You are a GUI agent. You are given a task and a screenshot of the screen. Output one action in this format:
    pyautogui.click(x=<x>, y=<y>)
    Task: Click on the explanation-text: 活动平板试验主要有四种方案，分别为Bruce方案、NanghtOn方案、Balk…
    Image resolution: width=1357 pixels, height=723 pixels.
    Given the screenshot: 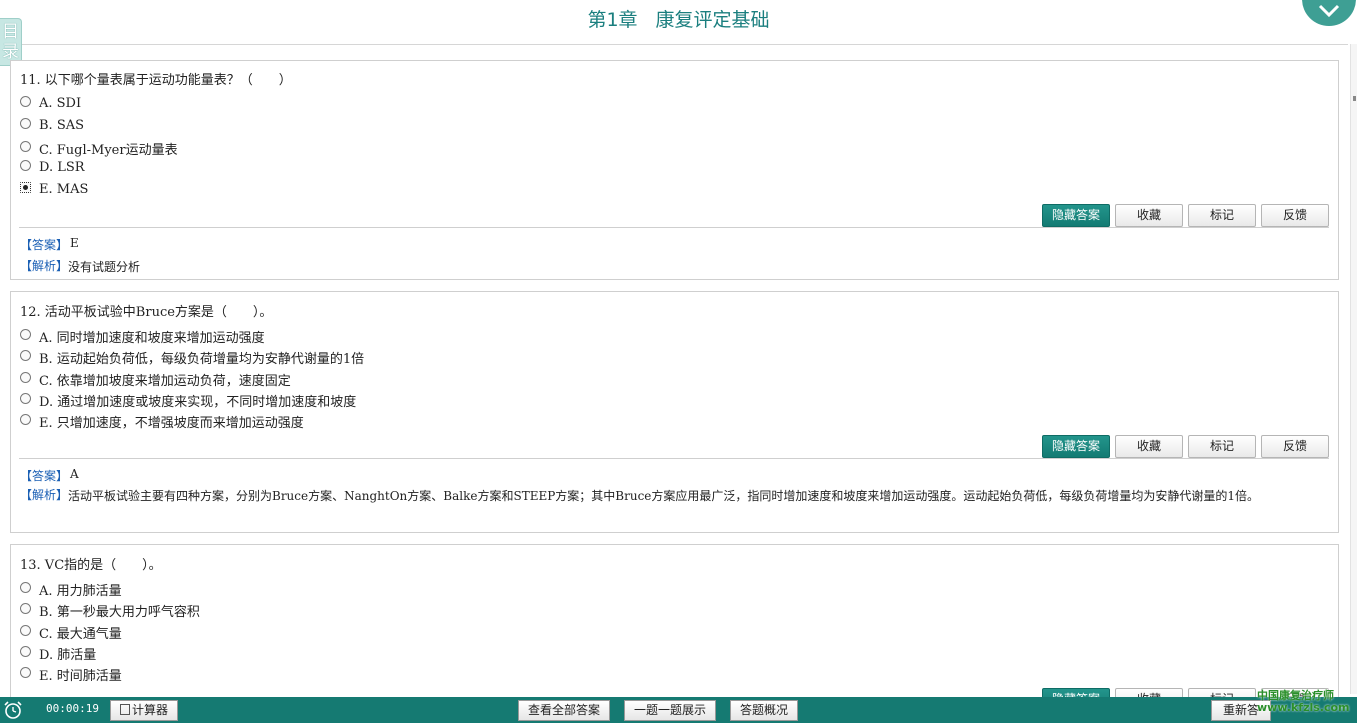 What is the action you would take?
    pyautogui.click(x=664, y=496)
    